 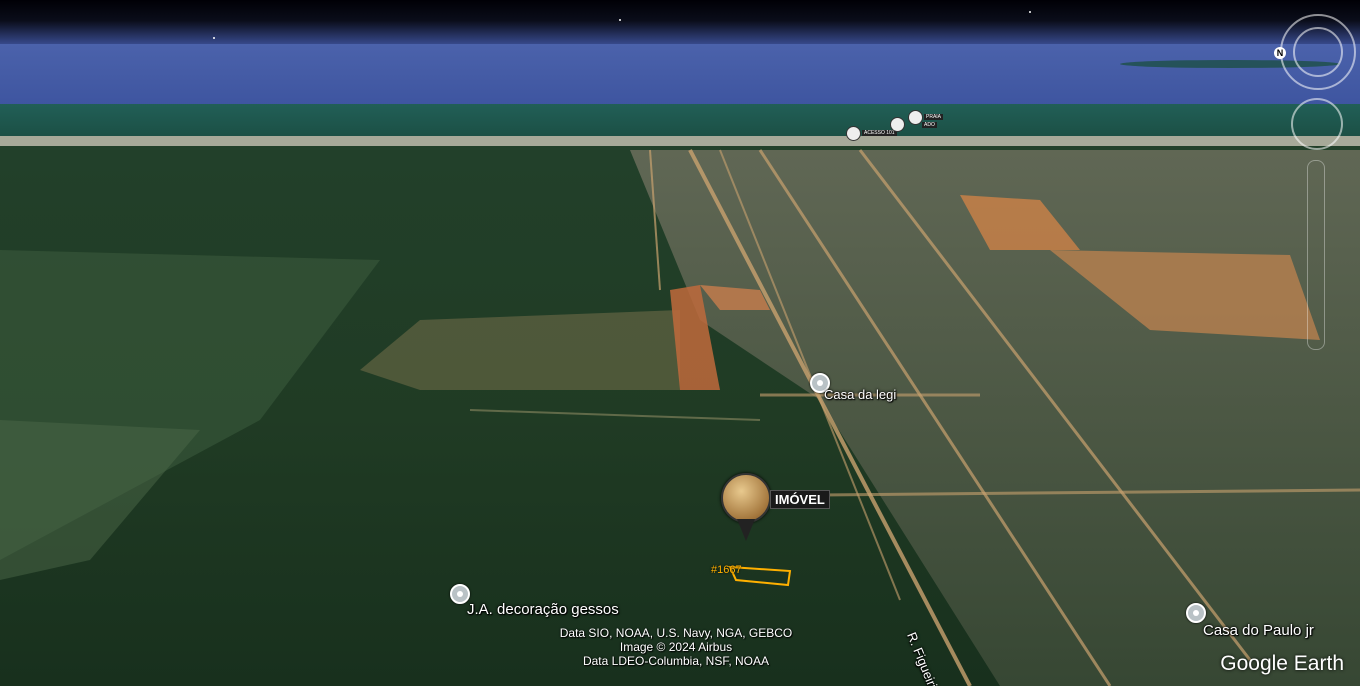 I want to click on credit-line: Image © 2024 Airbus, so click(x=676, y=647).